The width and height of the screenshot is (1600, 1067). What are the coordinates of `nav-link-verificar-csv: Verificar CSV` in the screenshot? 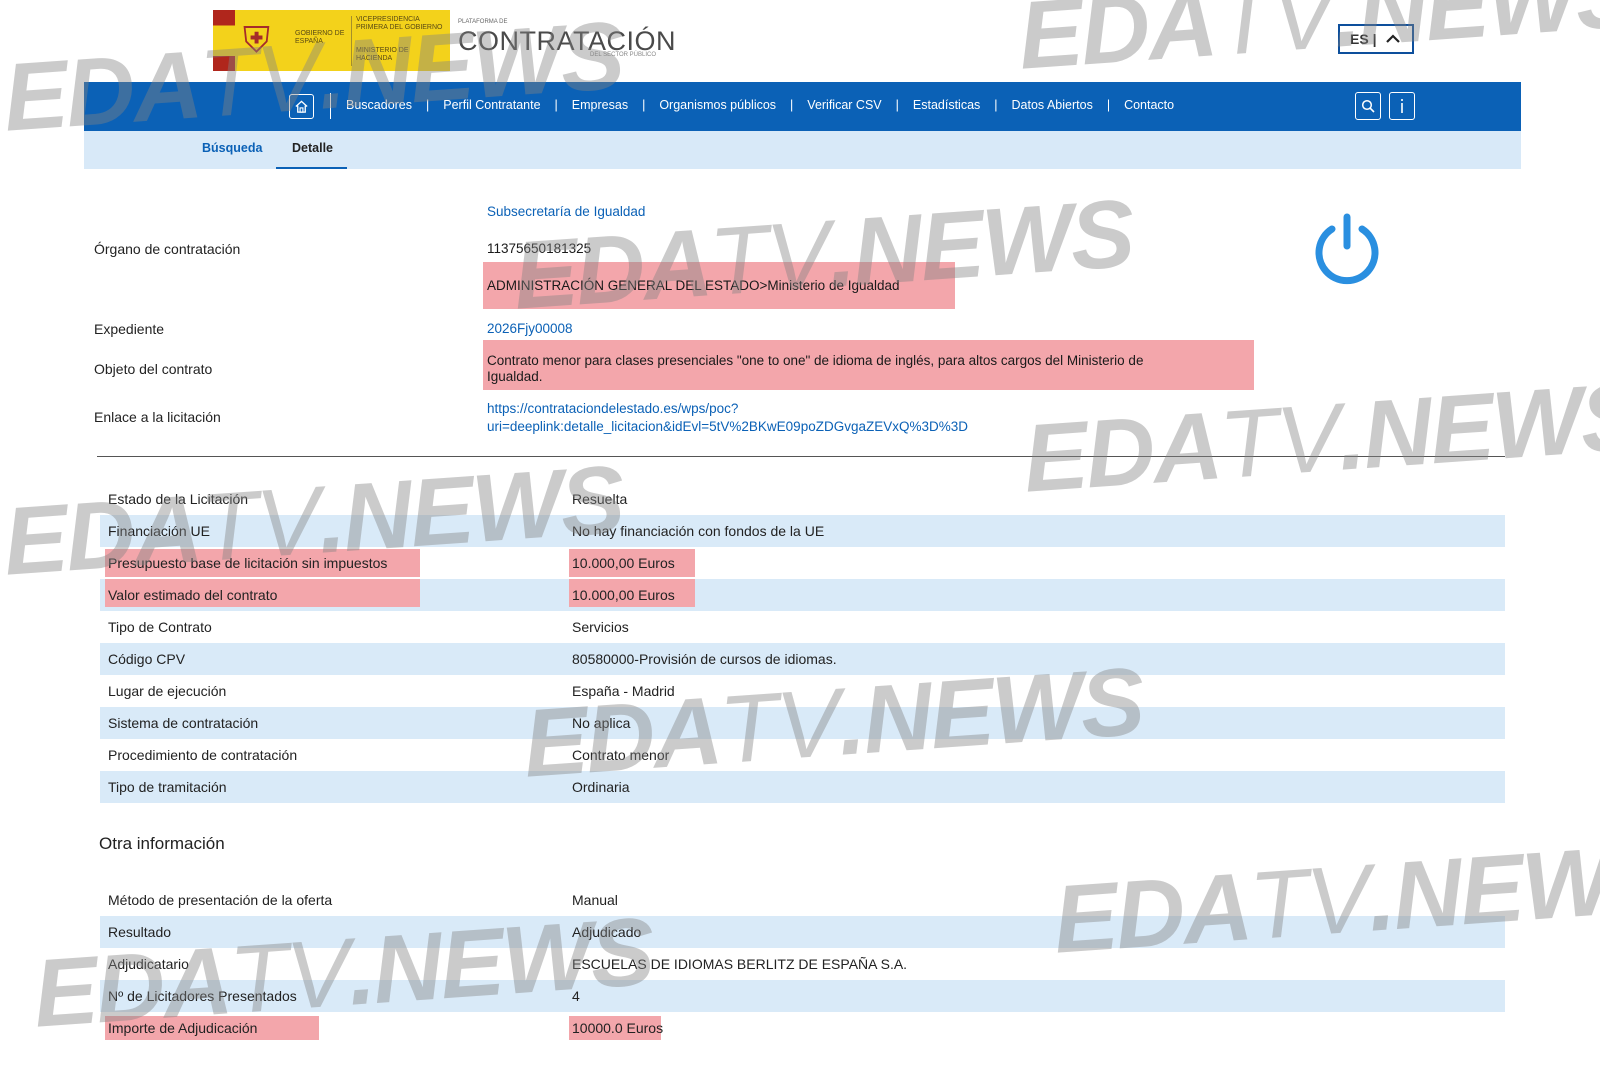 It's located at (844, 105).